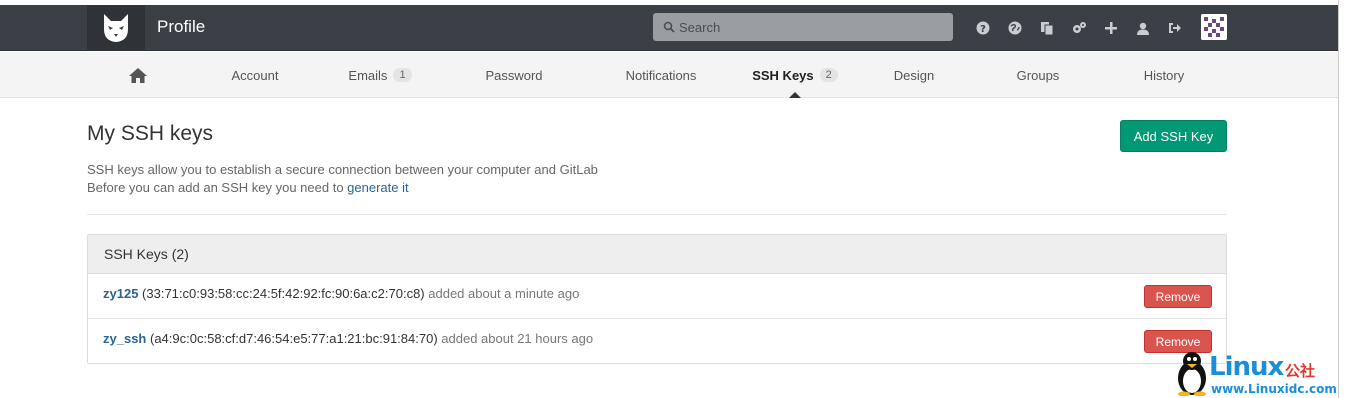  I want to click on help-icon: ?, so click(983, 28).